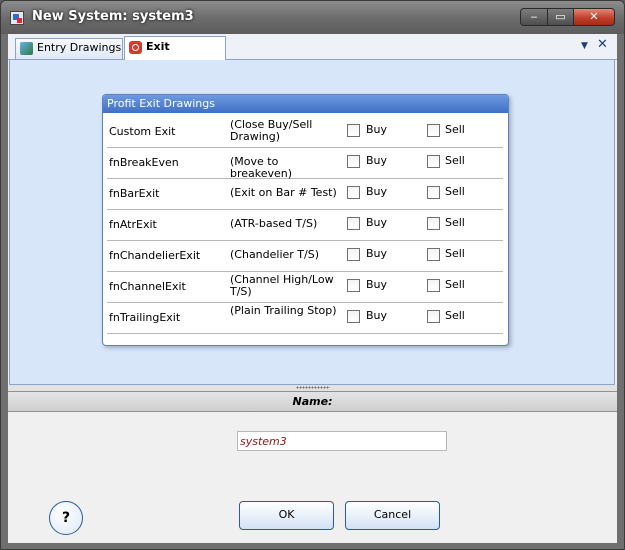 This screenshot has height=550, width=625. I want to click on name-header: Name:, so click(312, 401).